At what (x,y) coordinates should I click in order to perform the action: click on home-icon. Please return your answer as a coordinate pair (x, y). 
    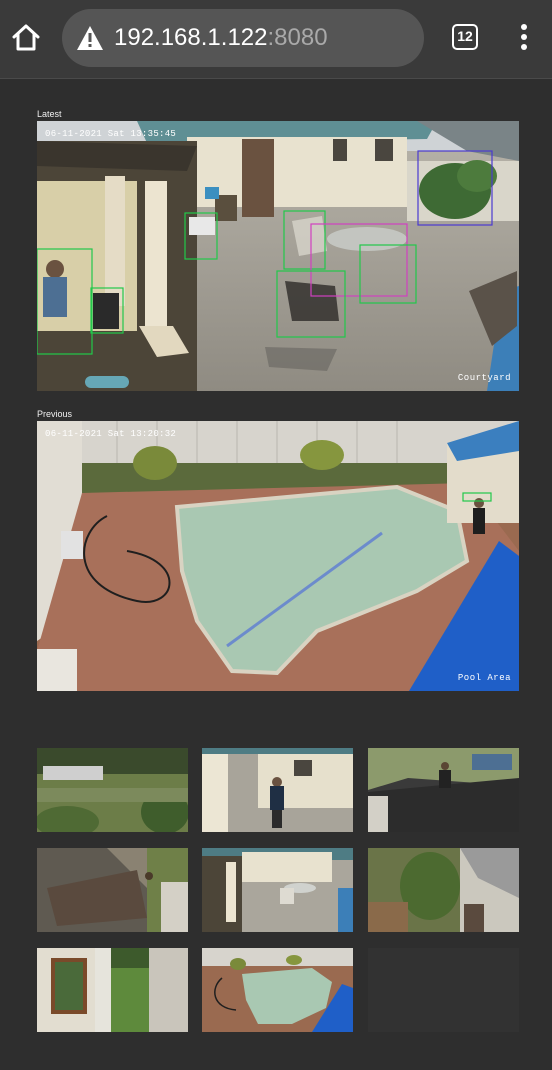
    Looking at the image, I should click on (26, 37).